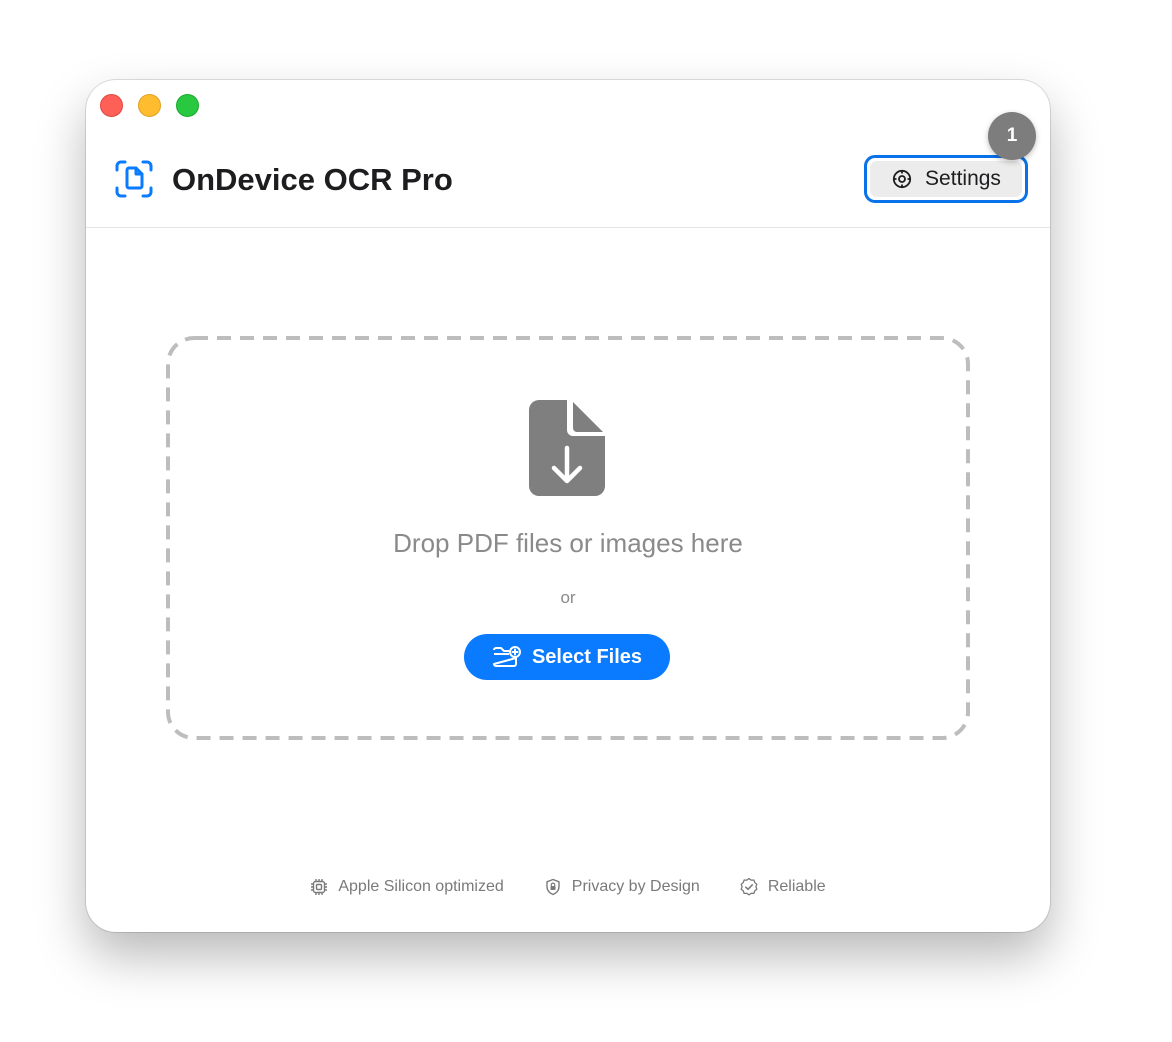  I want to click on folder-add-icon, so click(506, 656).